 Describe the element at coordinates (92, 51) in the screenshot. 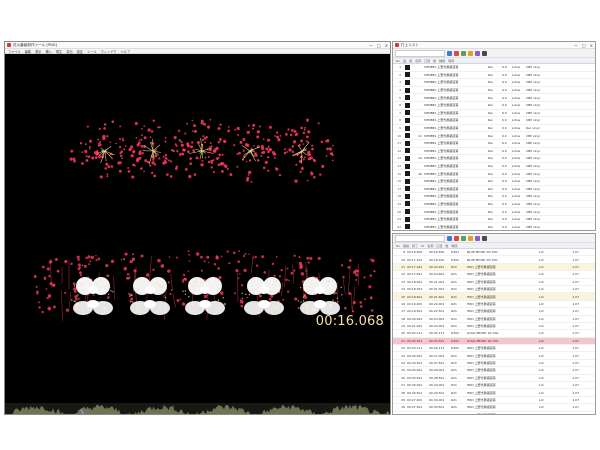

I see `menu-item: ツール` at that location.